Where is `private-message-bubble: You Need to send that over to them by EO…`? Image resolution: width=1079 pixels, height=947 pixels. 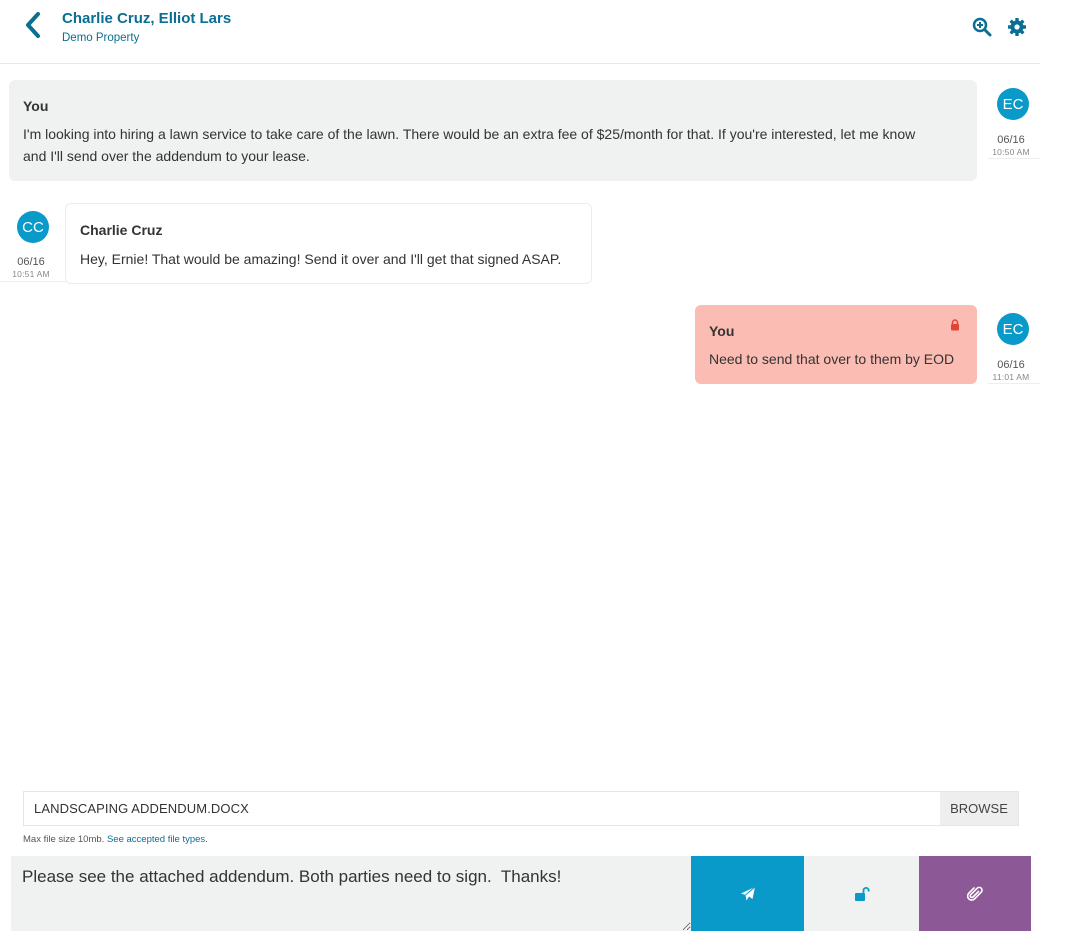
private-message-bubble: You Need to send that over to them by EO… is located at coordinates (836, 344).